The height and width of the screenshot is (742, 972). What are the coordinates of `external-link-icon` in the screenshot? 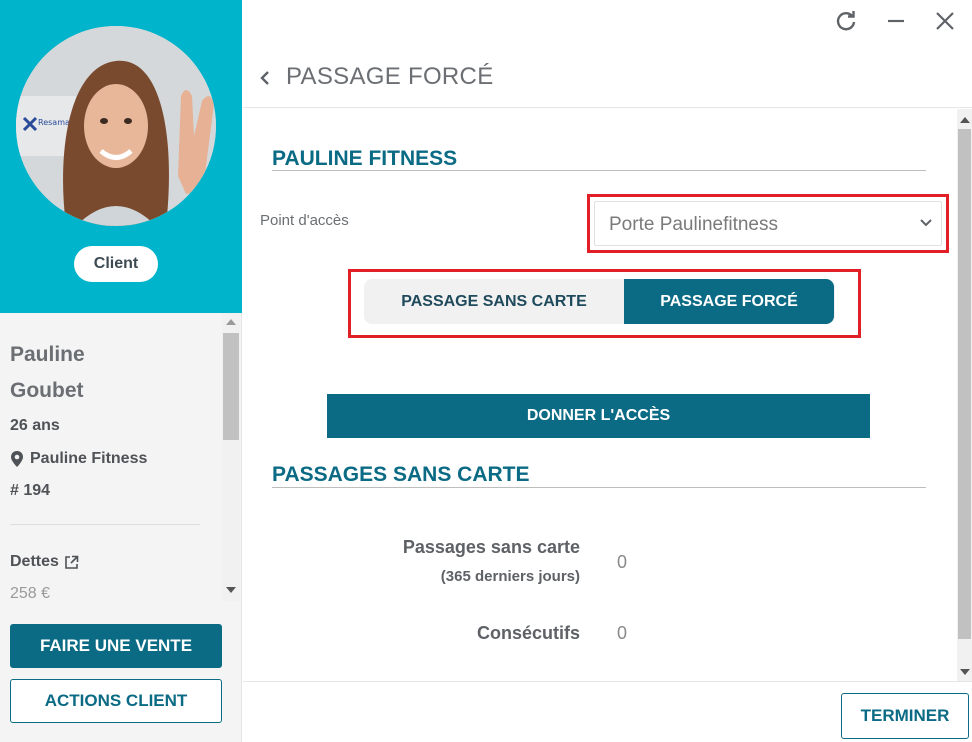 It's located at (71, 562).